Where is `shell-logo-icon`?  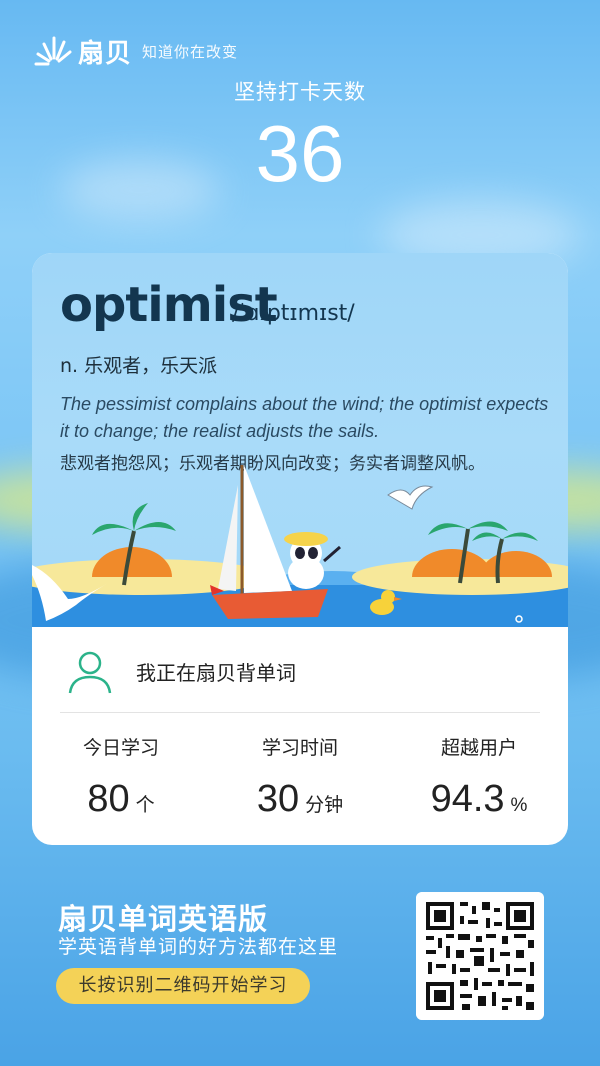 shell-logo-icon is located at coordinates (53, 51).